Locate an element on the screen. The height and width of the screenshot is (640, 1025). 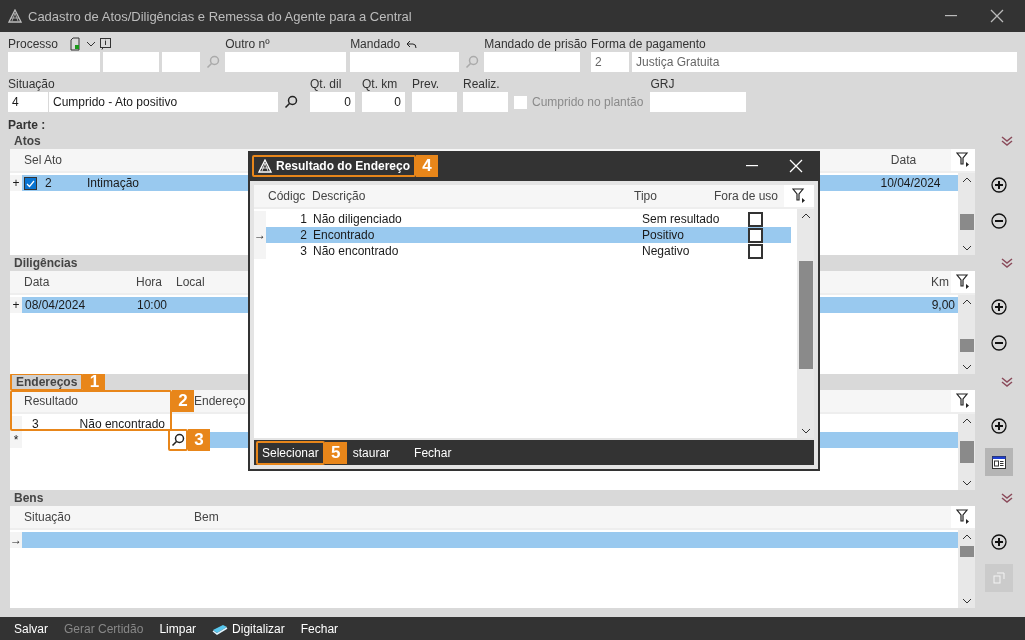
input-field: 2 is located at coordinates (610, 62).